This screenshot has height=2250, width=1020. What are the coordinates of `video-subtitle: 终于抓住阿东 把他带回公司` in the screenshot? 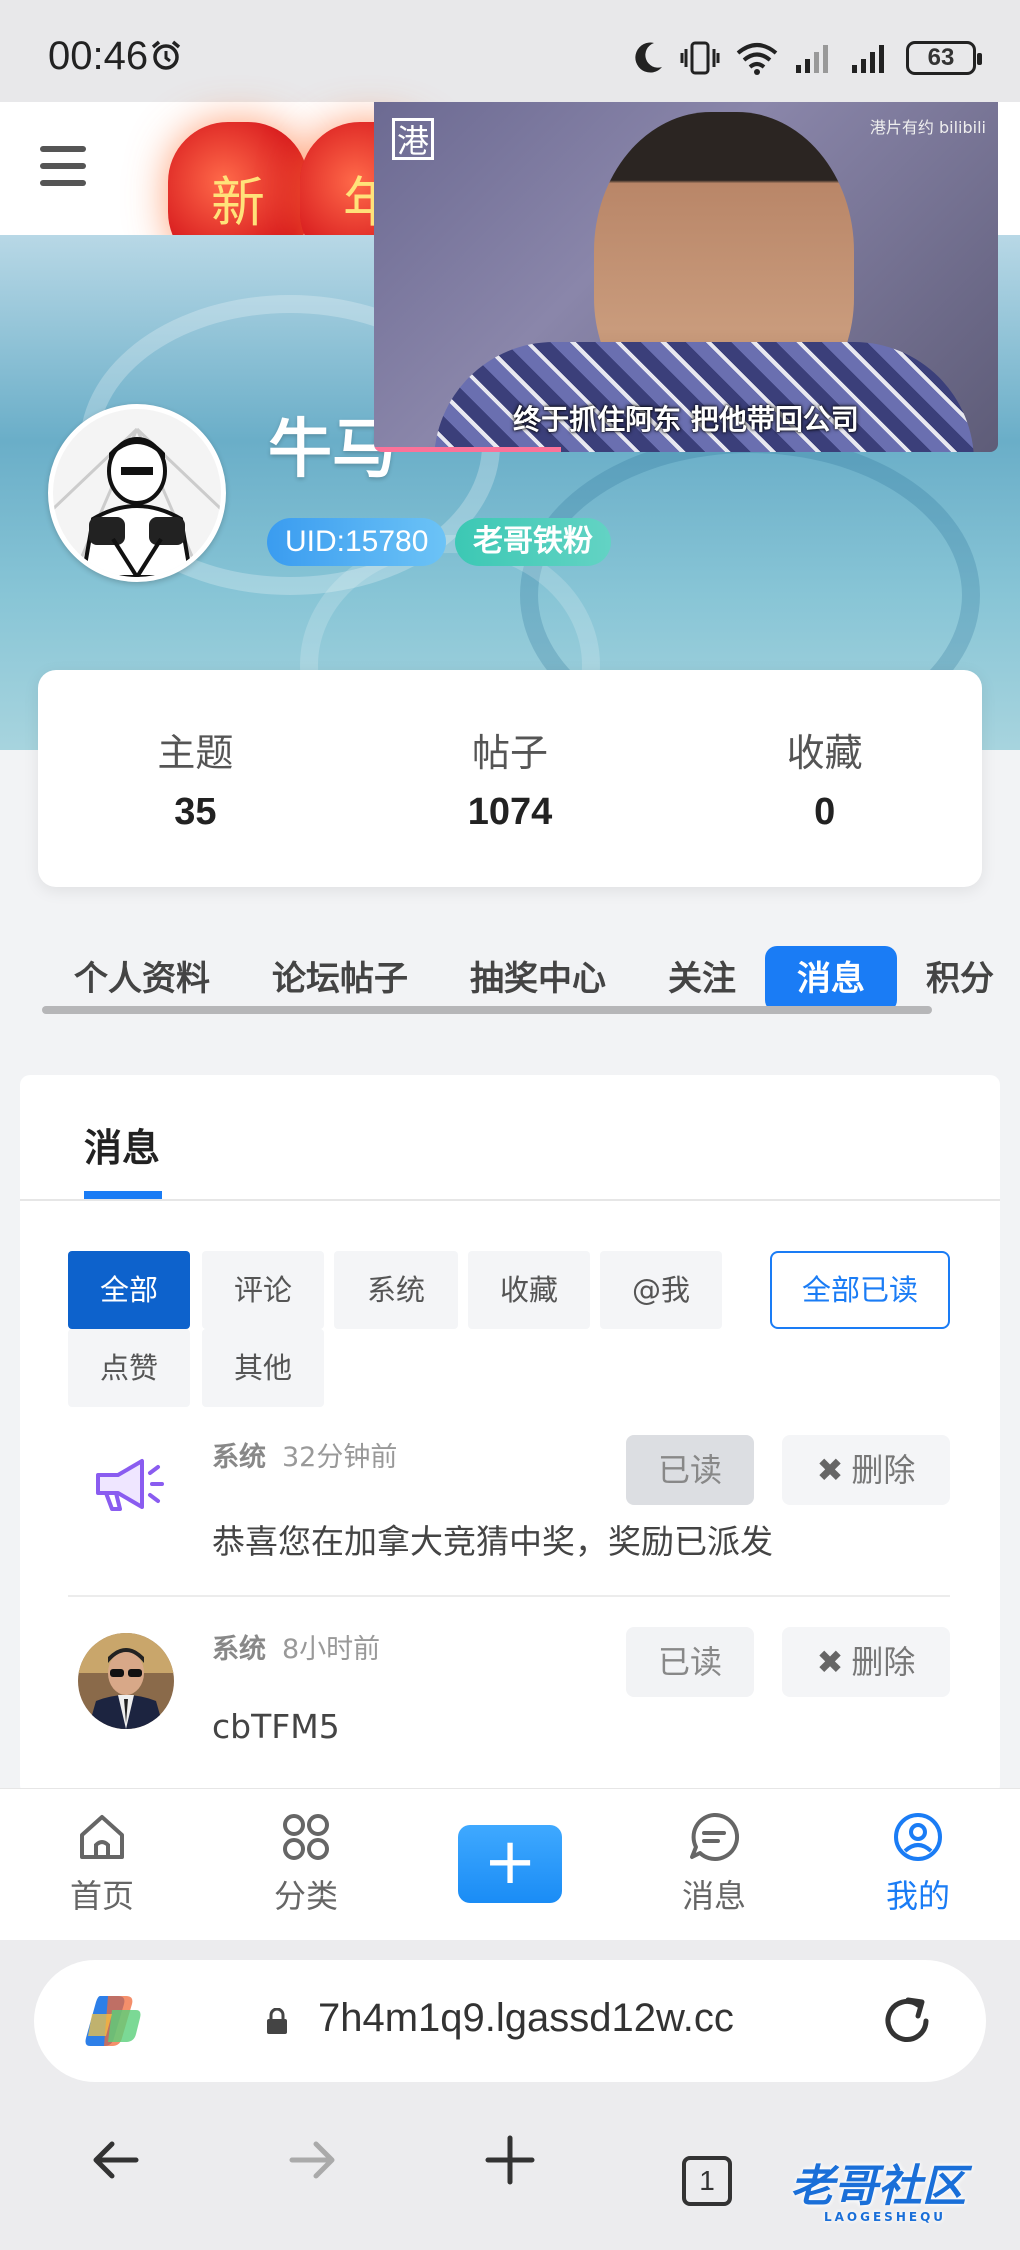 It's located at (686, 419).